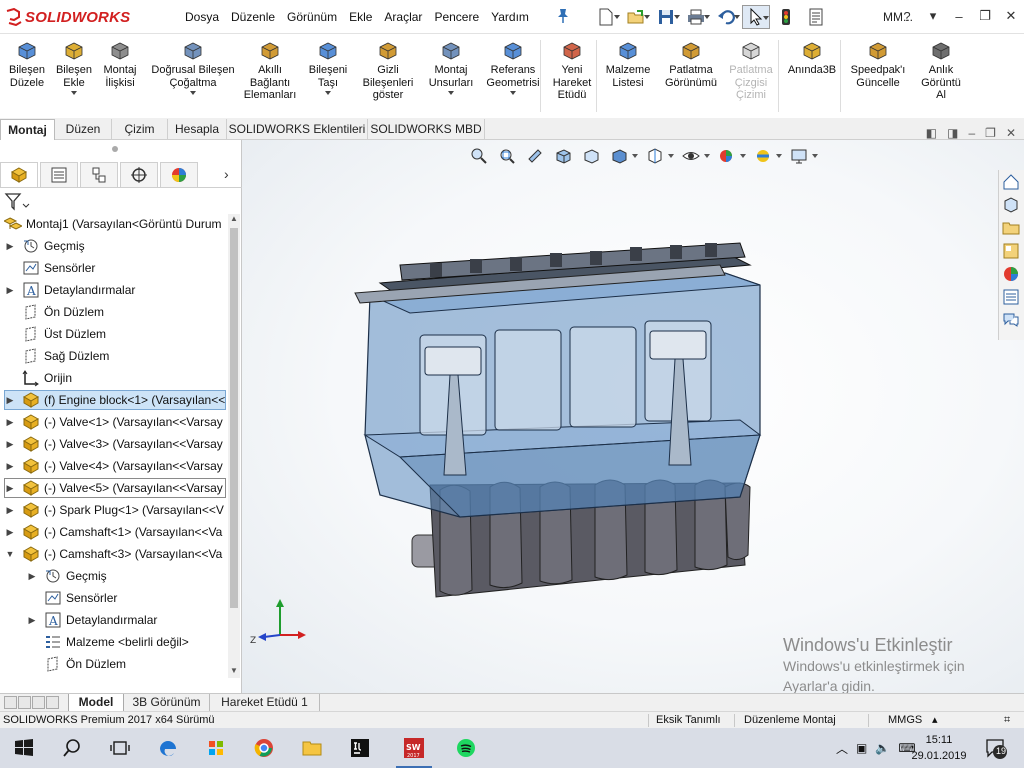 This screenshot has height=768, width=1024. Describe the element at coordinates (1011, 319) in the screenshot. I see `task-pane-forum` at that location.